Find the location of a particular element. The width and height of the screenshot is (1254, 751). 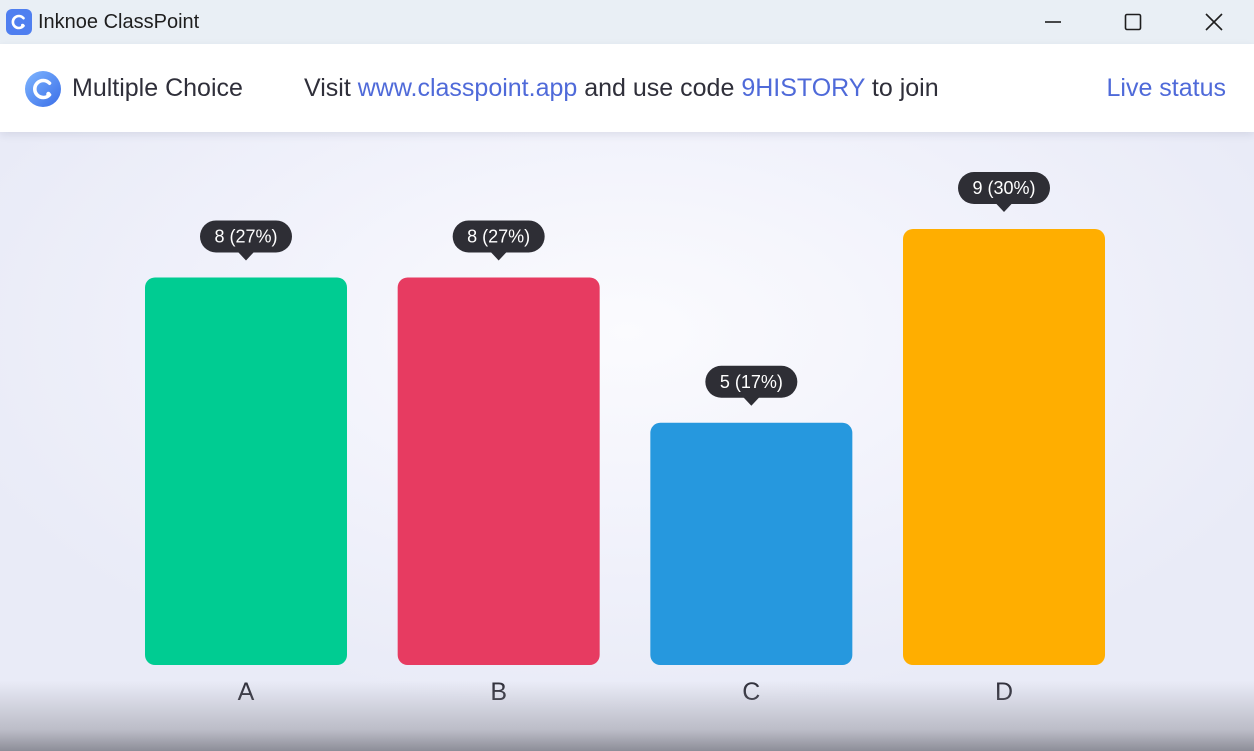

join-url-link: www.classpoint.app is located at coordinates (468, 88).